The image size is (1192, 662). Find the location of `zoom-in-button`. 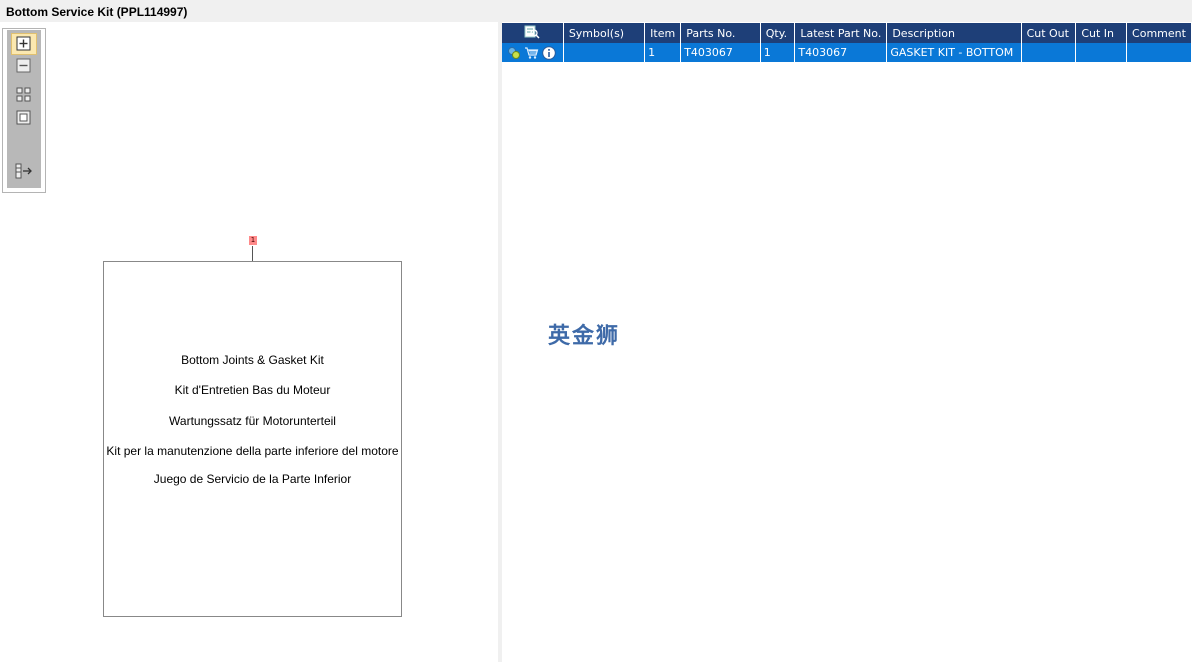

zoom-in-button is located at coordinates (24, 44).